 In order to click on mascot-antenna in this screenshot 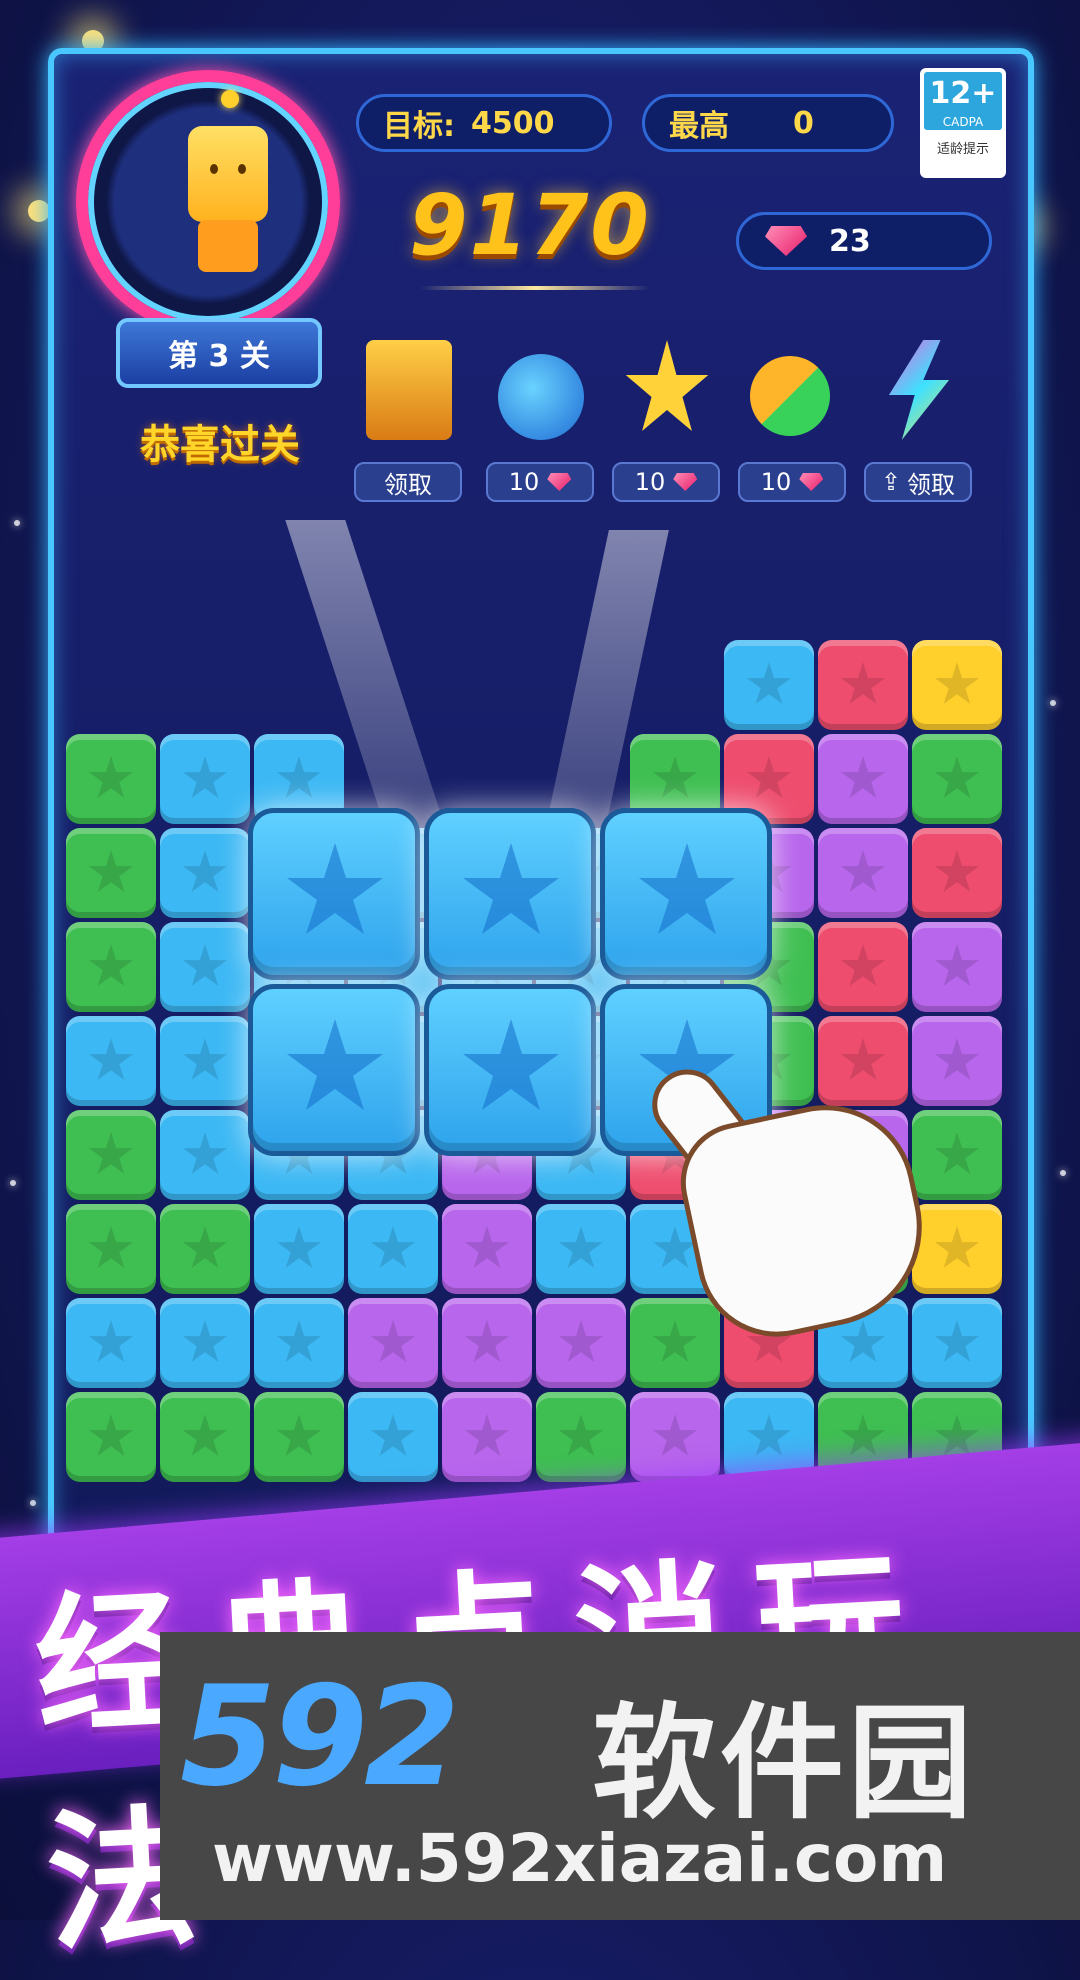, I will do `click(230, 99)`.